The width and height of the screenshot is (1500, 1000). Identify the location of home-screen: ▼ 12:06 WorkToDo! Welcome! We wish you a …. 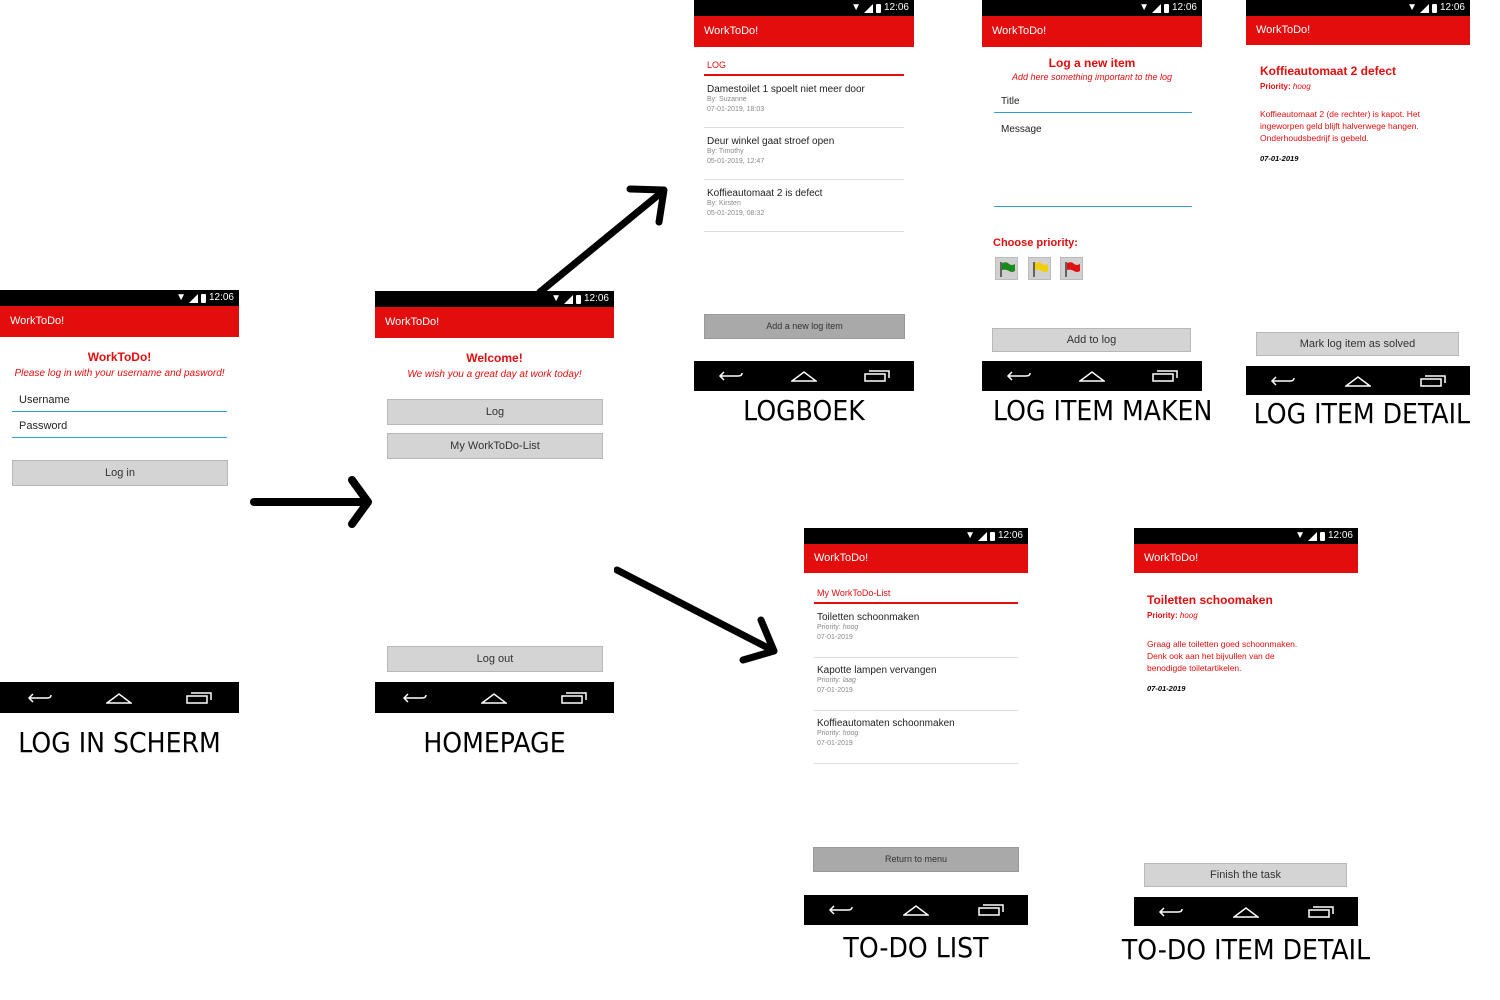
(494, 502).